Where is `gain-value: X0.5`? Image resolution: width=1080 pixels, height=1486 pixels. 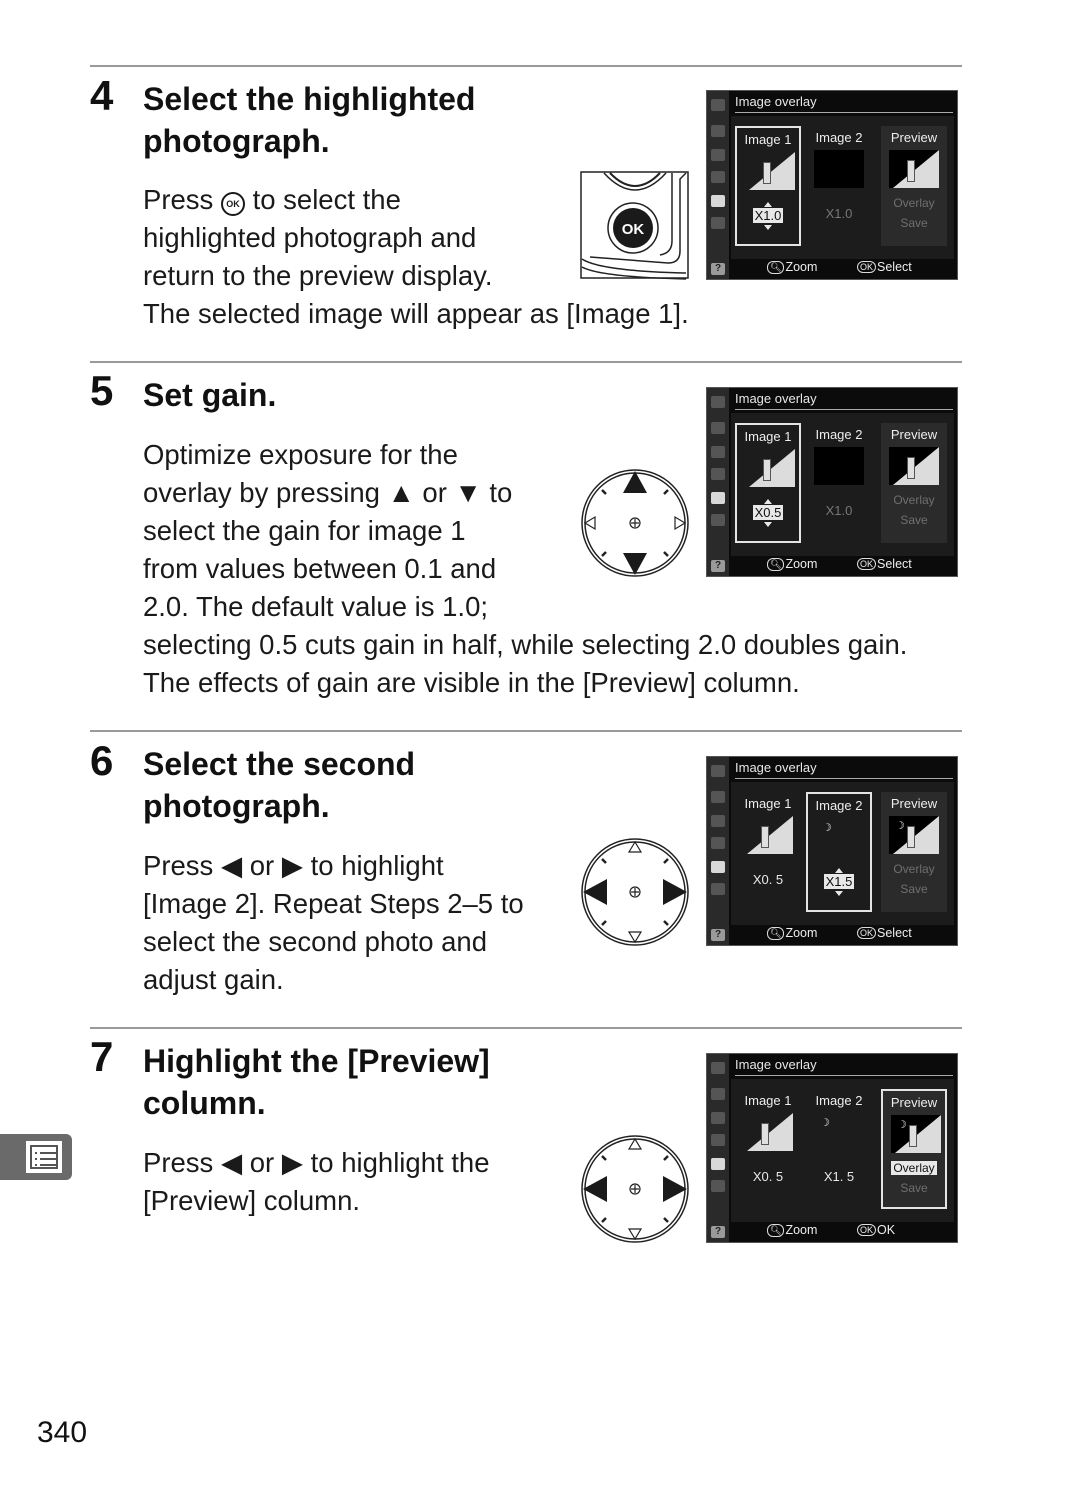
gain-value: X0.5 is located at coordinates (768, 513).